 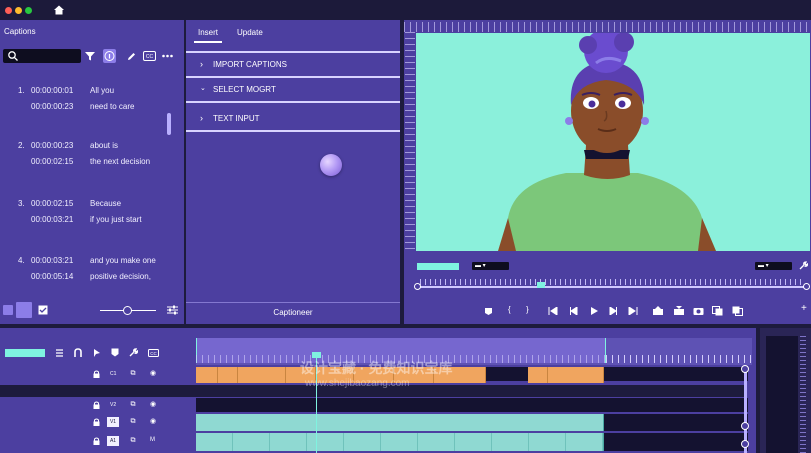 I want to click on info-icon, so click(x=109, y=56).